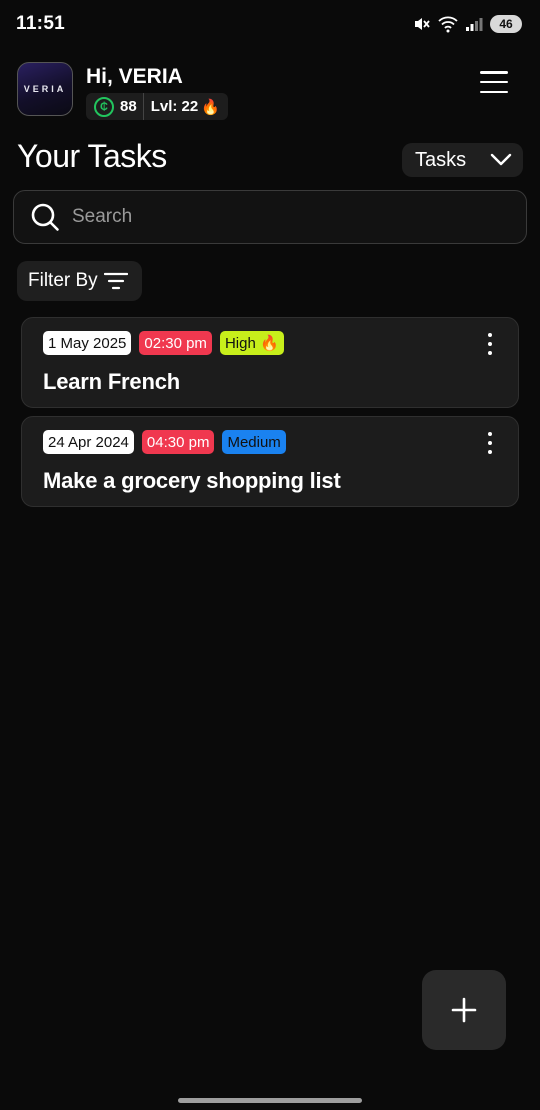 The height and width of the screenshot is (1110, 540). I want to click on coin-icon: ₵, so click(104, 106).